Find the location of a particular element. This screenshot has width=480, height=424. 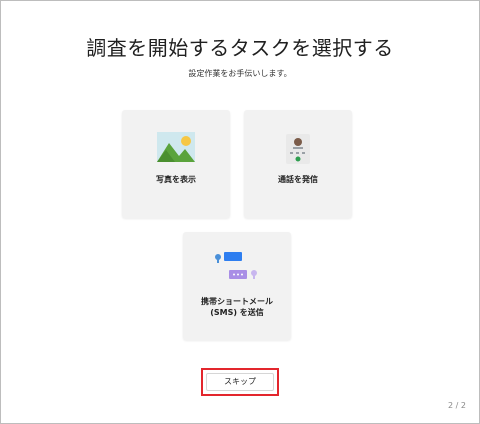

page-title: 調査を開始するタスクを選択する is located at coordinates (240, 48).